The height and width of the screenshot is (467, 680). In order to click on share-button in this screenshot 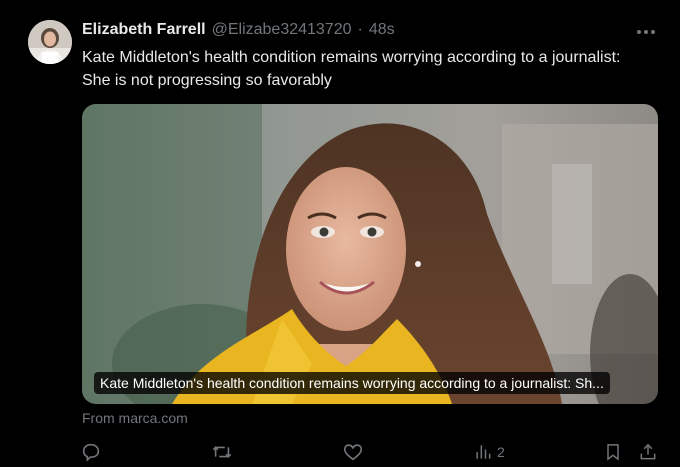, I will do `click(648, 452)`.